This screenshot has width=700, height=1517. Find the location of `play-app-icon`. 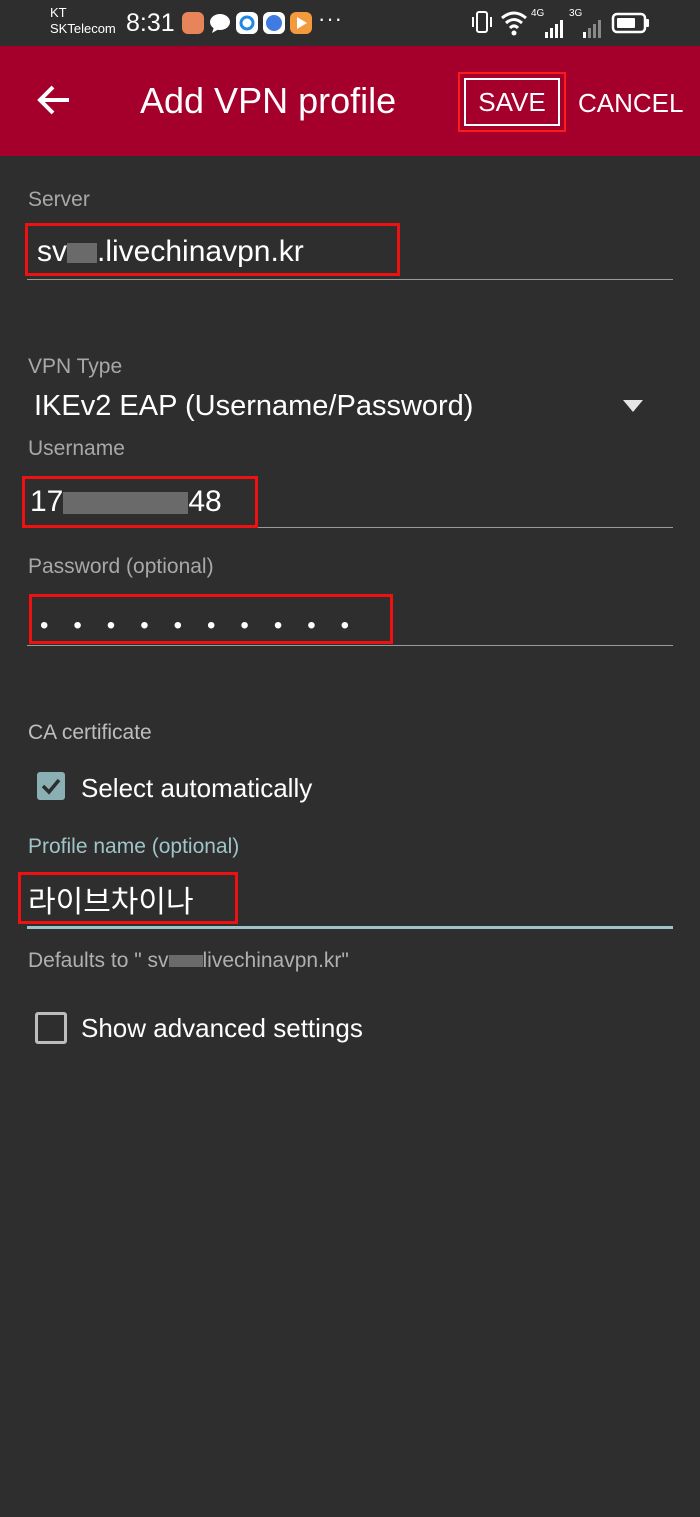

play-app-icon is located at coordinates (301, 23).